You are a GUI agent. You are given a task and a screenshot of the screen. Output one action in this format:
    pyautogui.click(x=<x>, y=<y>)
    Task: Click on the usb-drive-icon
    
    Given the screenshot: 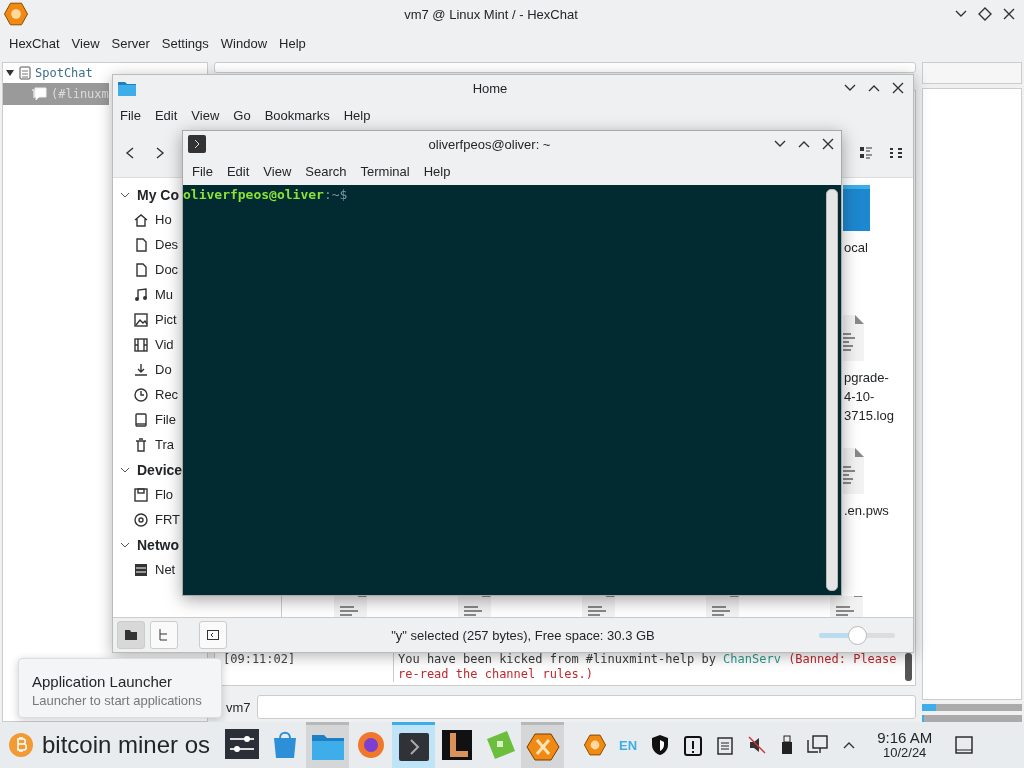 What is the action you would take?
    pyautogui.click(x=787, y=745)
    